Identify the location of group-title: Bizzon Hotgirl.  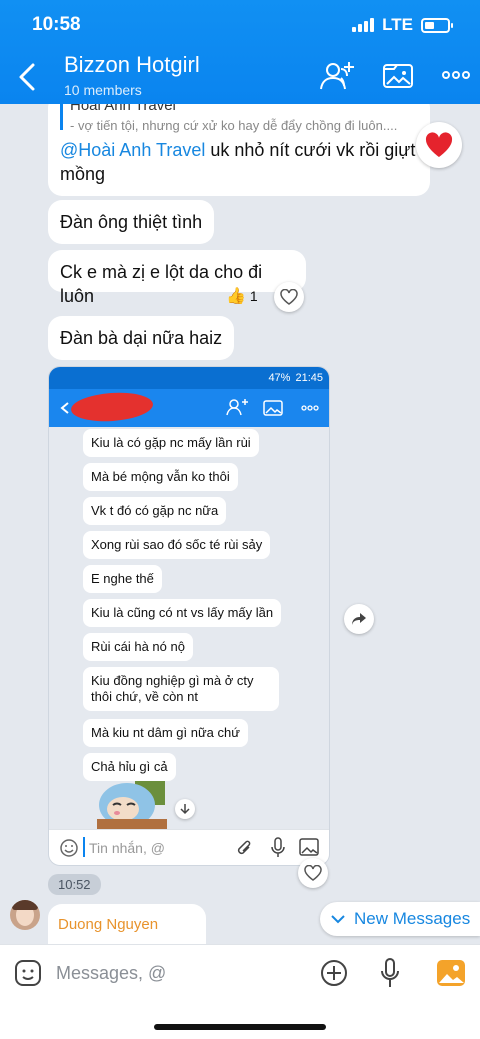
(132, 65).